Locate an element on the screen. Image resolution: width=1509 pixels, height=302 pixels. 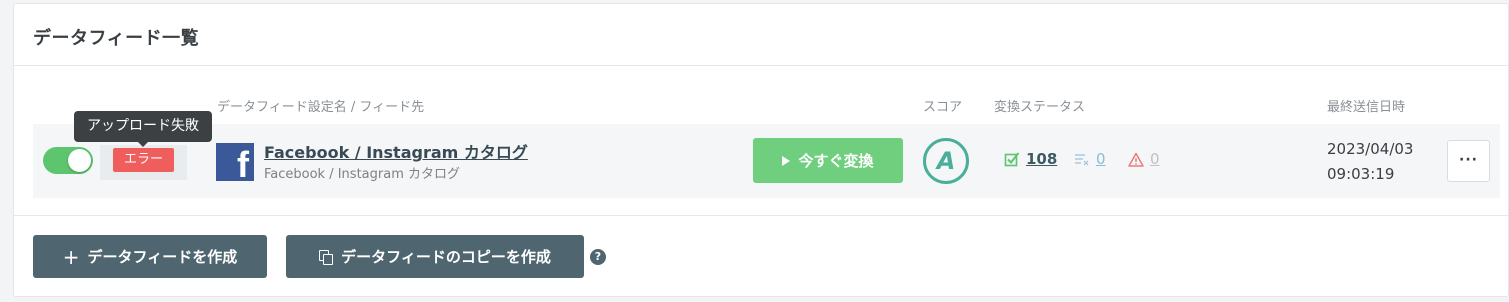
toggle-knob is located at coordinates (79, 160).